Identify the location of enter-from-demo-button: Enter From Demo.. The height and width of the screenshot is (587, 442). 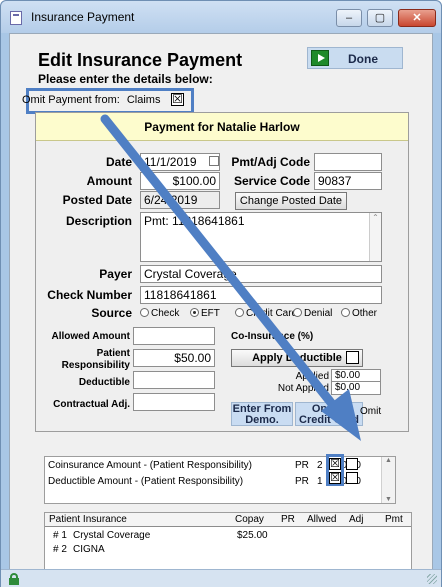
(262, 414).